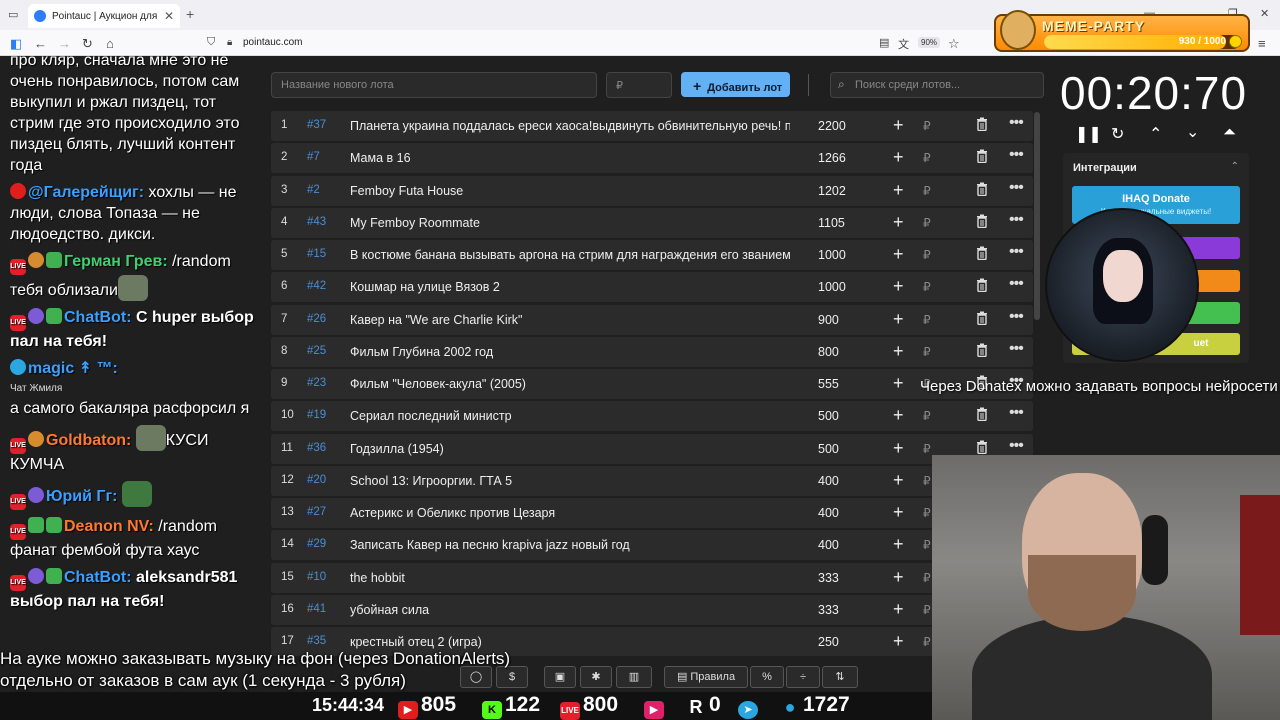 The image size is (1280, 720). I want to click on lot-row: 10 #19 Сериал последний министр 500 + ₽ •••, so click(652, 416).